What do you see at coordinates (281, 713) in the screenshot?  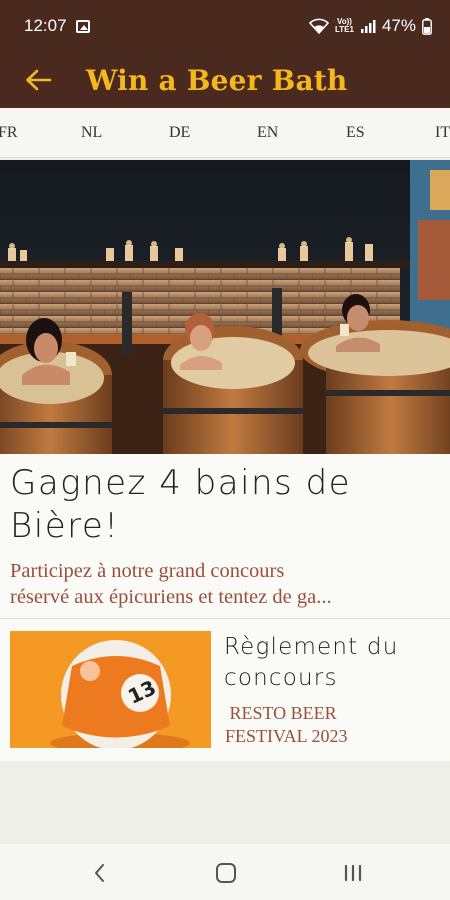 I see `subtitle-line-1: RESTO BEER` at bounding box center [281, 713].